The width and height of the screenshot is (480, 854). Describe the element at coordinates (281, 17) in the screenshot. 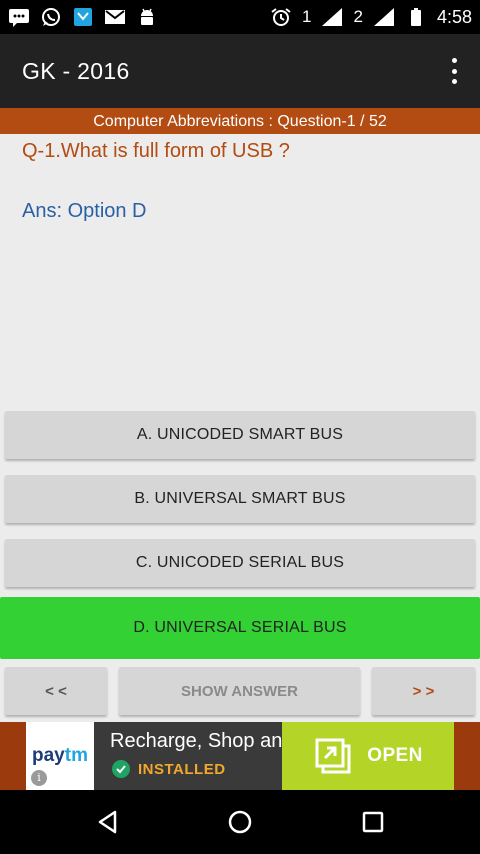

I see `alarm-icon` at that location.